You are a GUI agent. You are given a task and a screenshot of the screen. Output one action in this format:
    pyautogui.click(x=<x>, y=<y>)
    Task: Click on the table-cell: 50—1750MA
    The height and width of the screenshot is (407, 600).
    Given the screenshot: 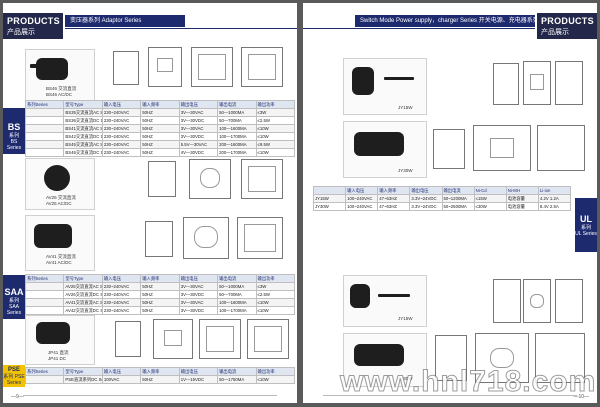 What is the action you would take?
    pyautogui.click(x=237, y=379)
    